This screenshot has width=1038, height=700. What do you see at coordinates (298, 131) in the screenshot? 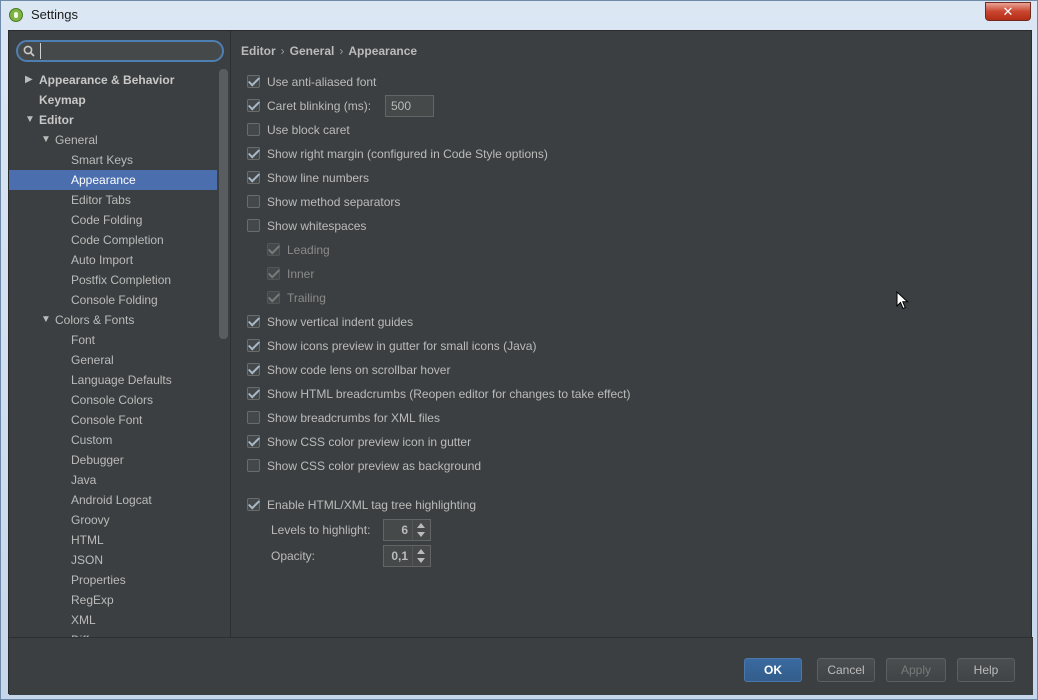
I see `option-row: Use block caret` at bounding box center [298, 131].